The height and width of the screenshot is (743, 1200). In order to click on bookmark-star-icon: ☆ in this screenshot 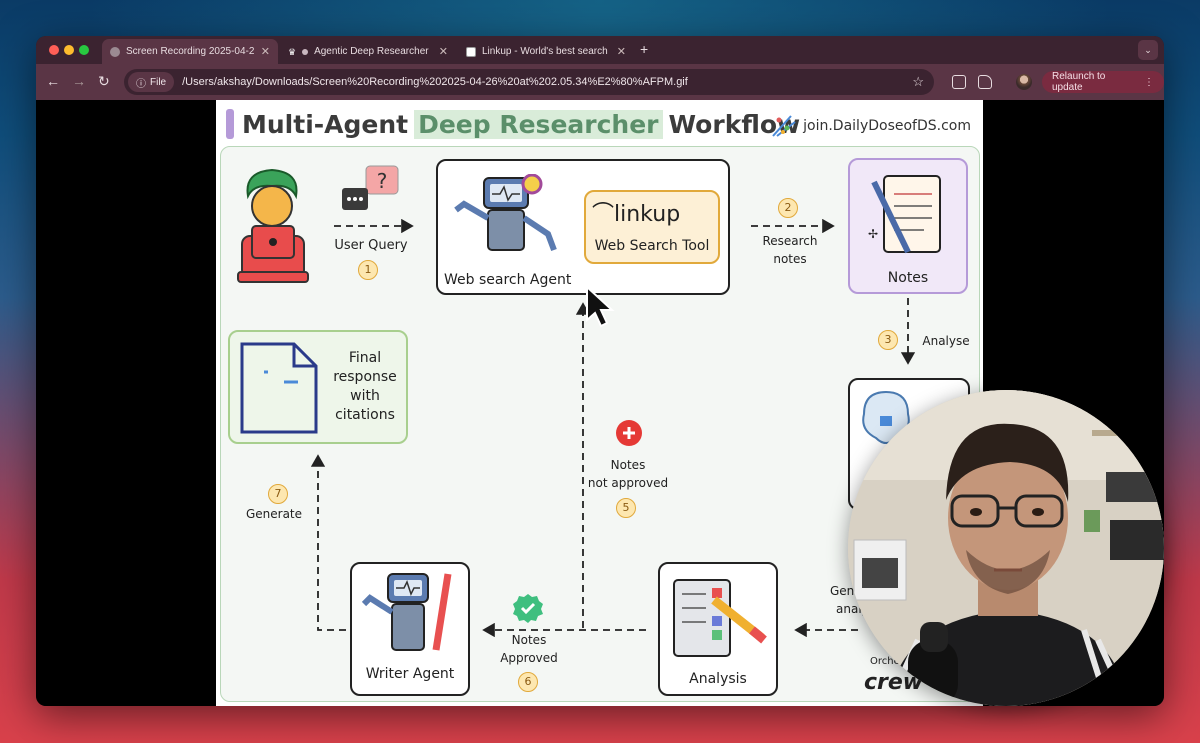, I will do `click(918, 82)`.